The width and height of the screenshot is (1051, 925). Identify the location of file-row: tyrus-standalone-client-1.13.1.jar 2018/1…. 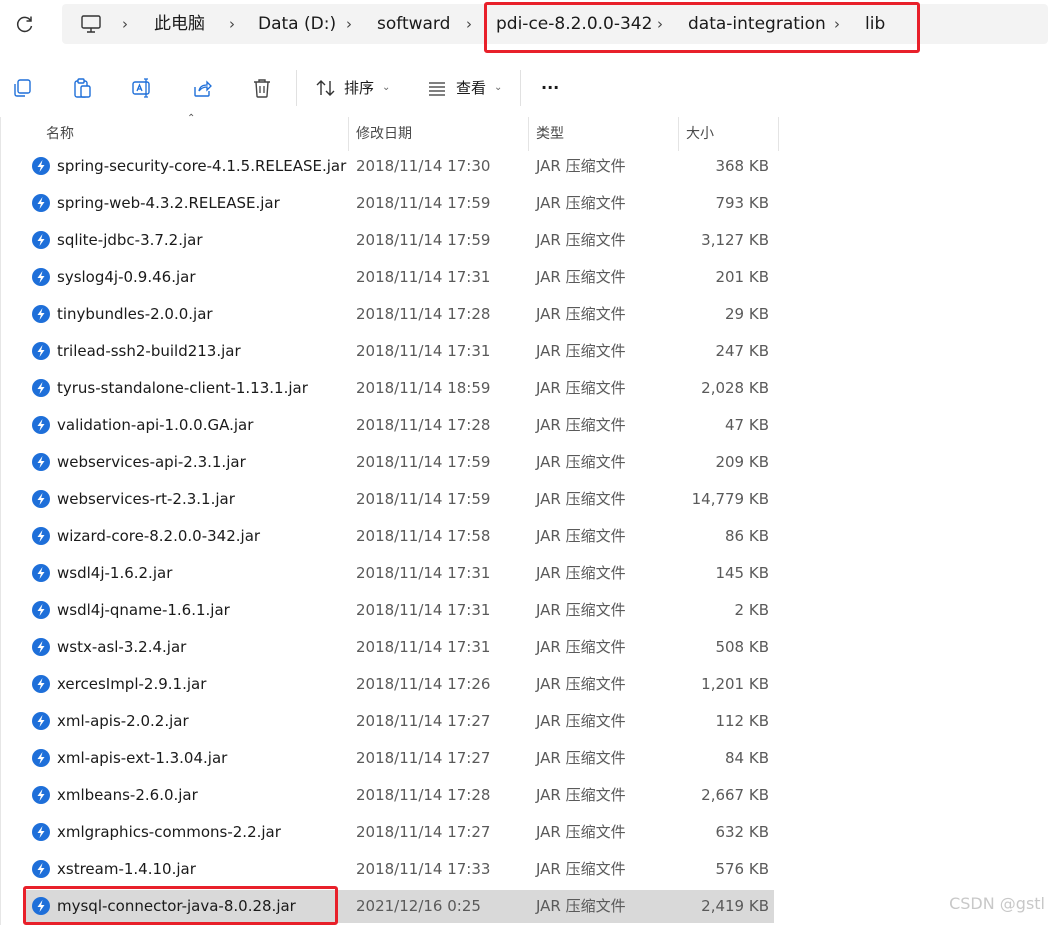
(390, 388).